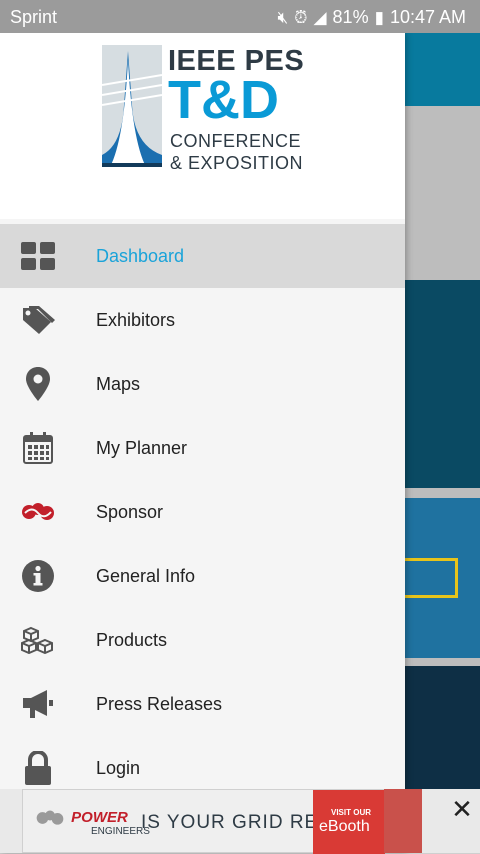 Image resolution: width=480 pixels, height=854 pixels. I want to click on menu-item-maps: Maps, so click(202, 384).